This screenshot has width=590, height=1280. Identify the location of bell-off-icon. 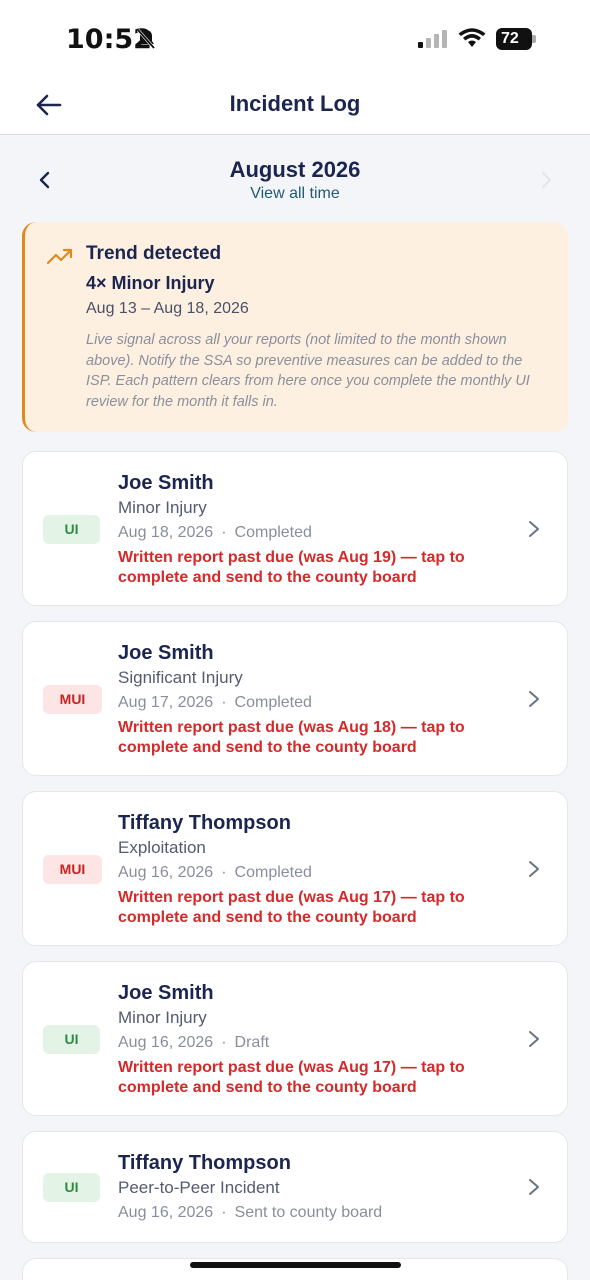
(146, 39).